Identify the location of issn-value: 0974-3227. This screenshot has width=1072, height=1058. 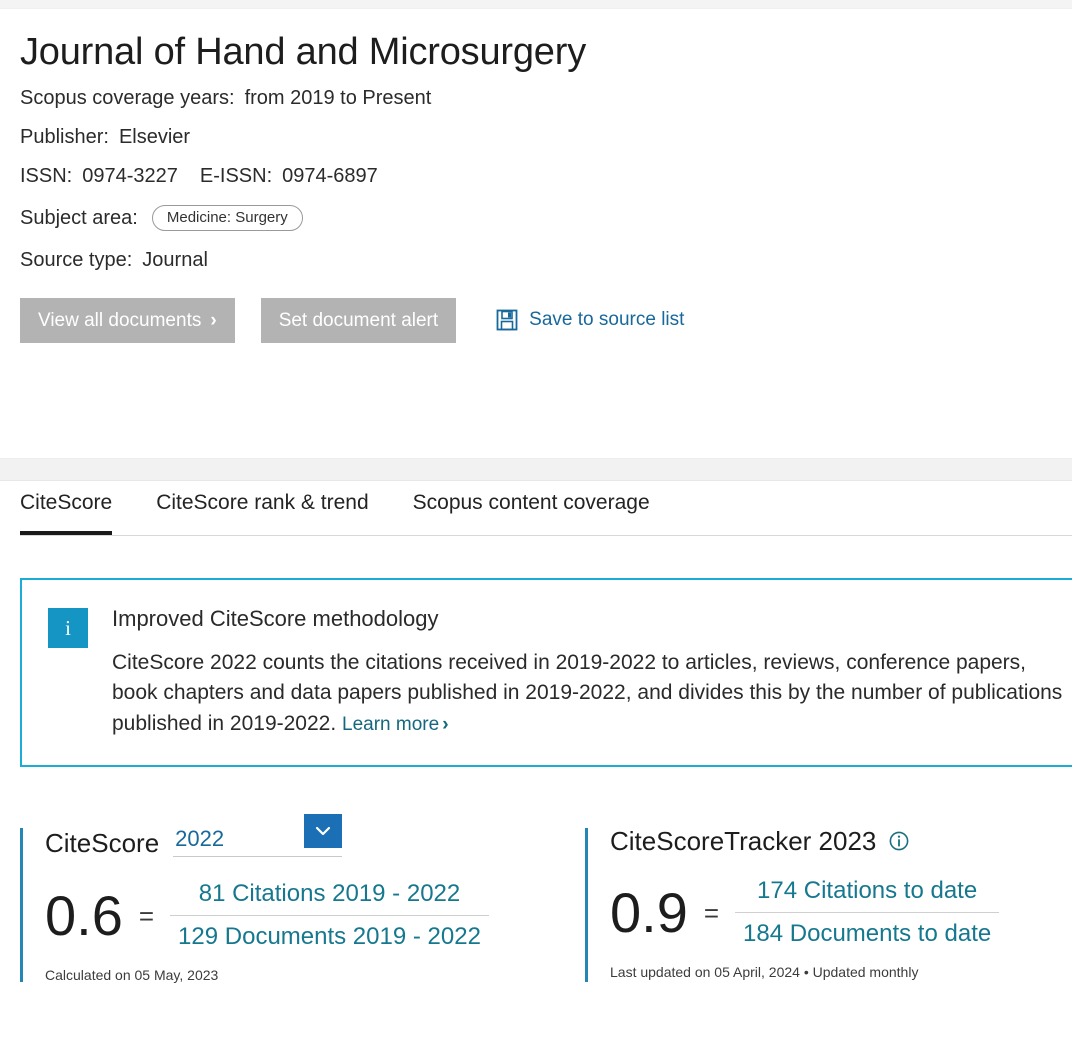
(130, 175).